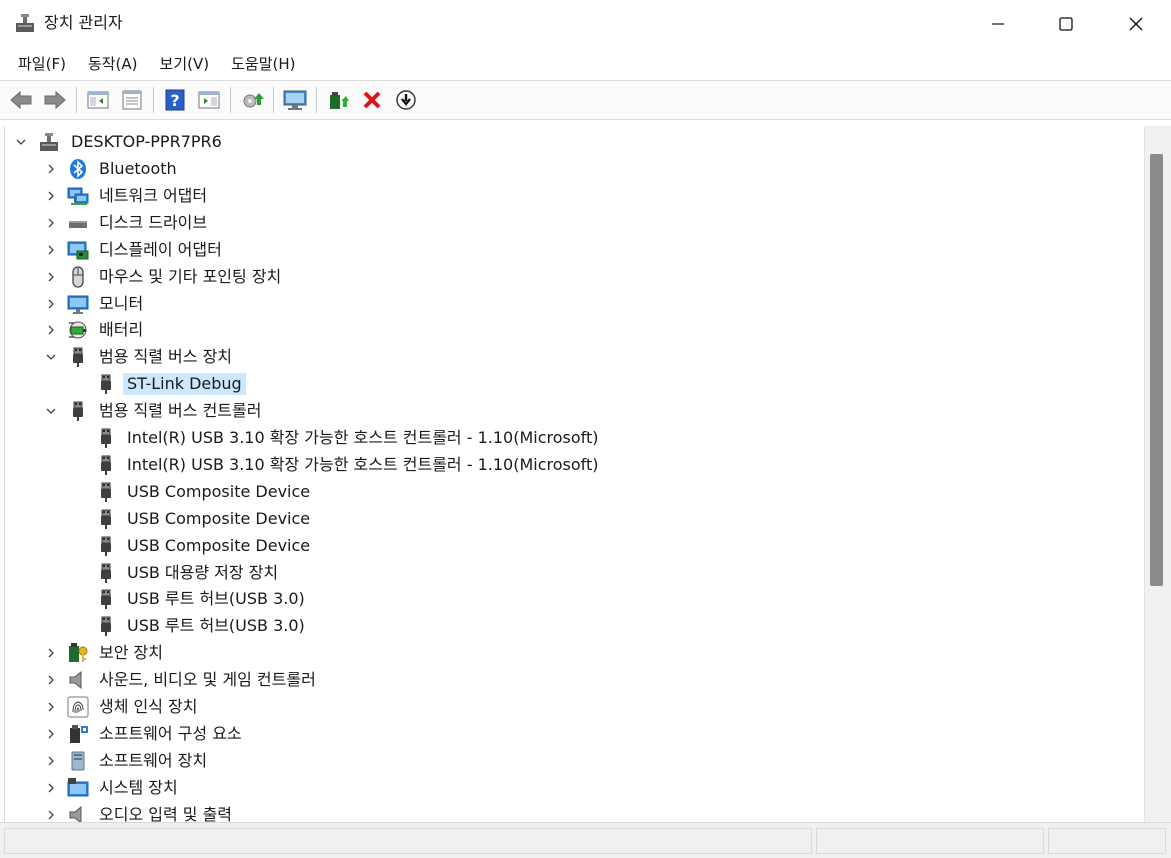 The image size is (1171, 858). What do you see at coordinates (565, 384) in the screenshot?
I see `tree-device: ST-Link Debug` at bounding box center [565, 384].